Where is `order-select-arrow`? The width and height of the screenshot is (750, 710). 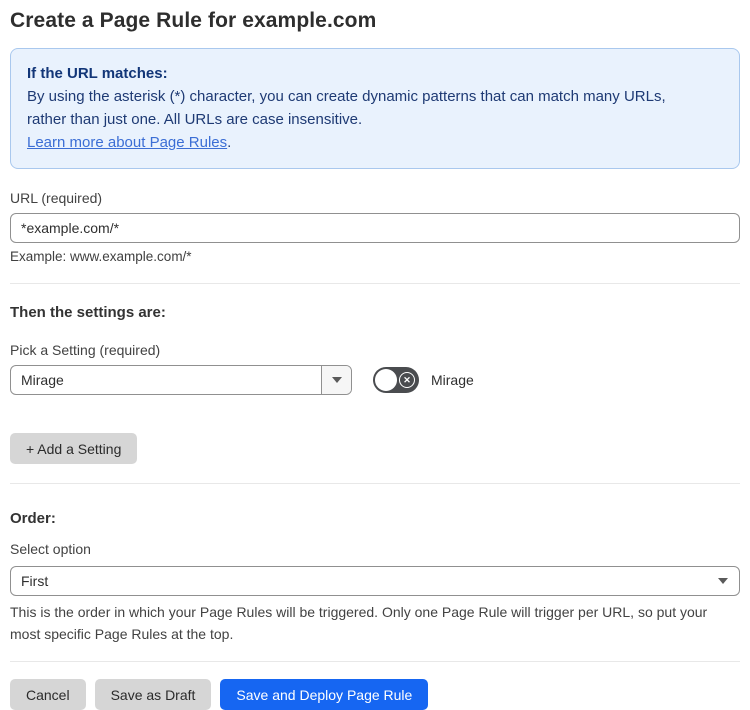
order-select-arrow is located at coordinates (723, 581).